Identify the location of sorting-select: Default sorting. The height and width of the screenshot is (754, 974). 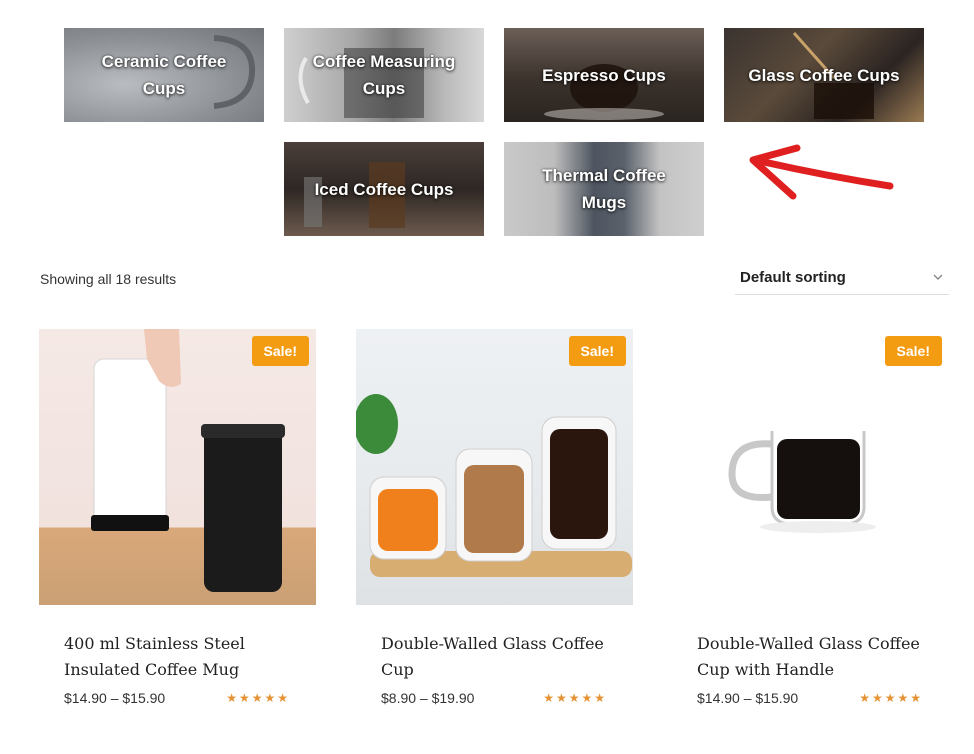
(842, 278).